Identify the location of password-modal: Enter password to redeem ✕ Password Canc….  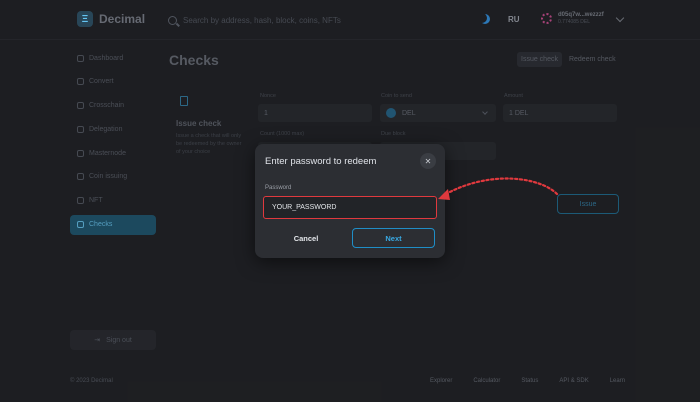
(350, 201).